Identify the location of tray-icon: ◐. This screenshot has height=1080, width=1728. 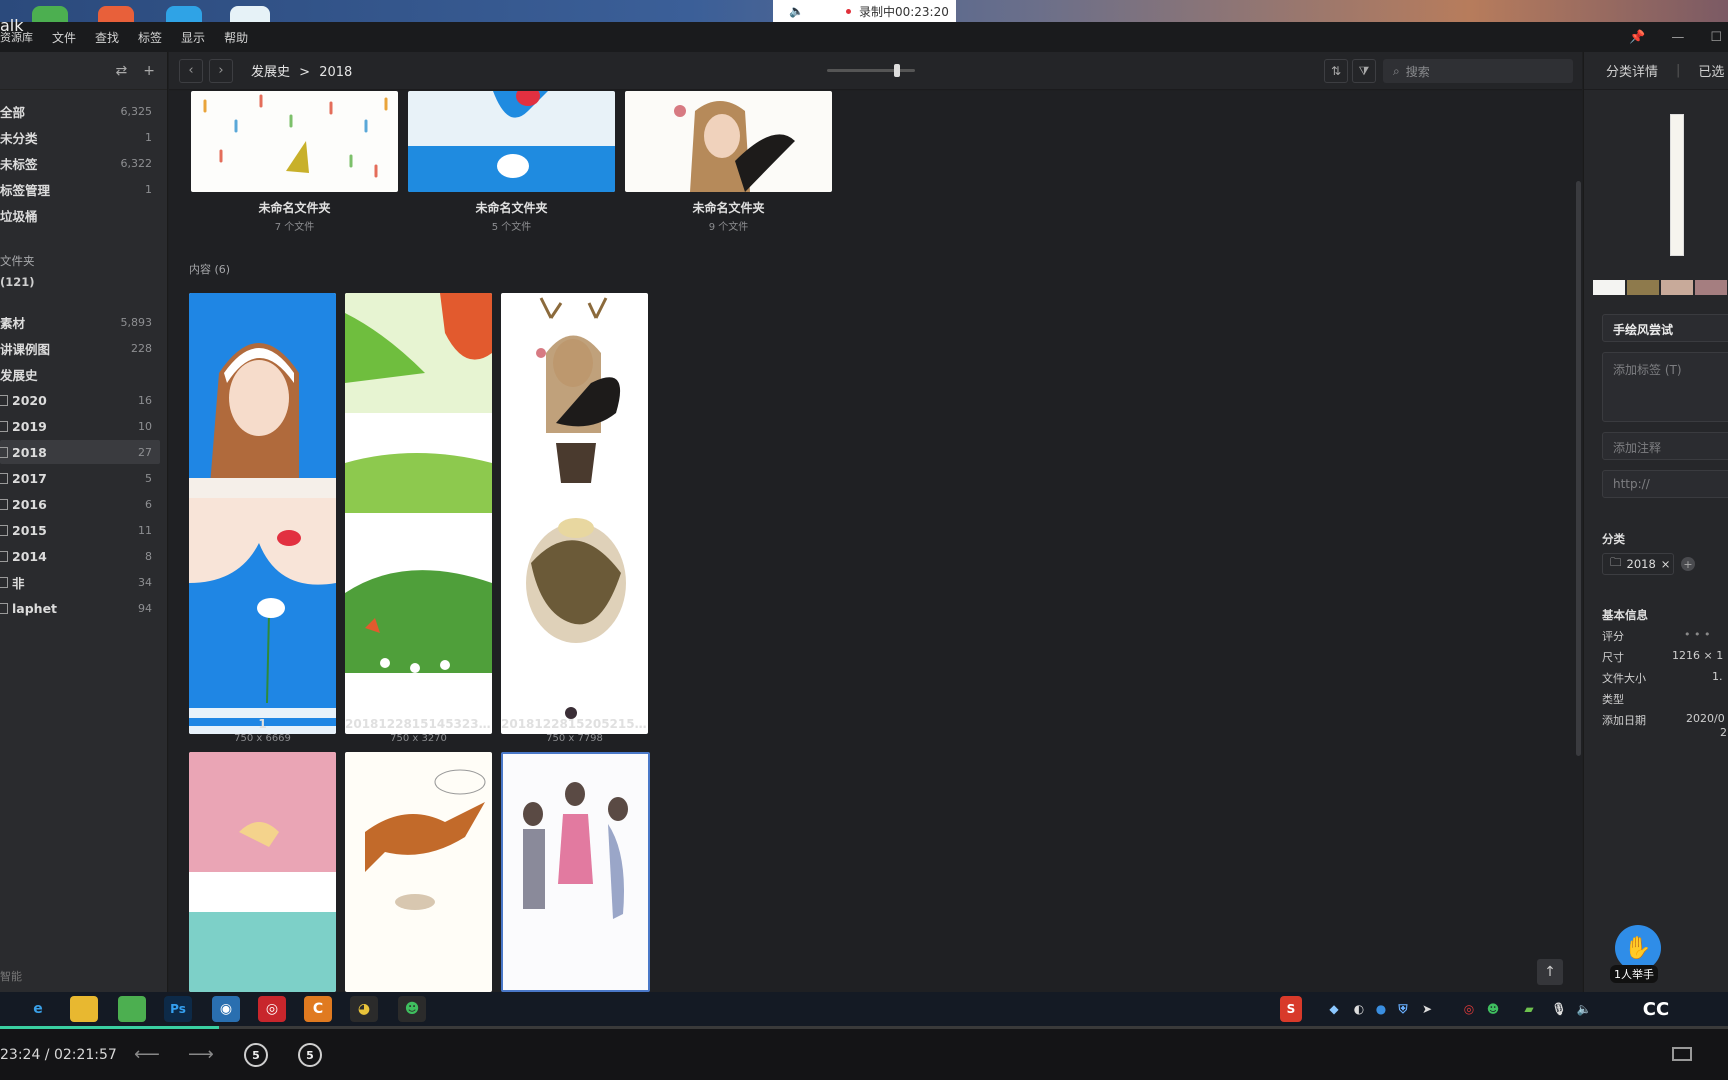
(1359, 1009).